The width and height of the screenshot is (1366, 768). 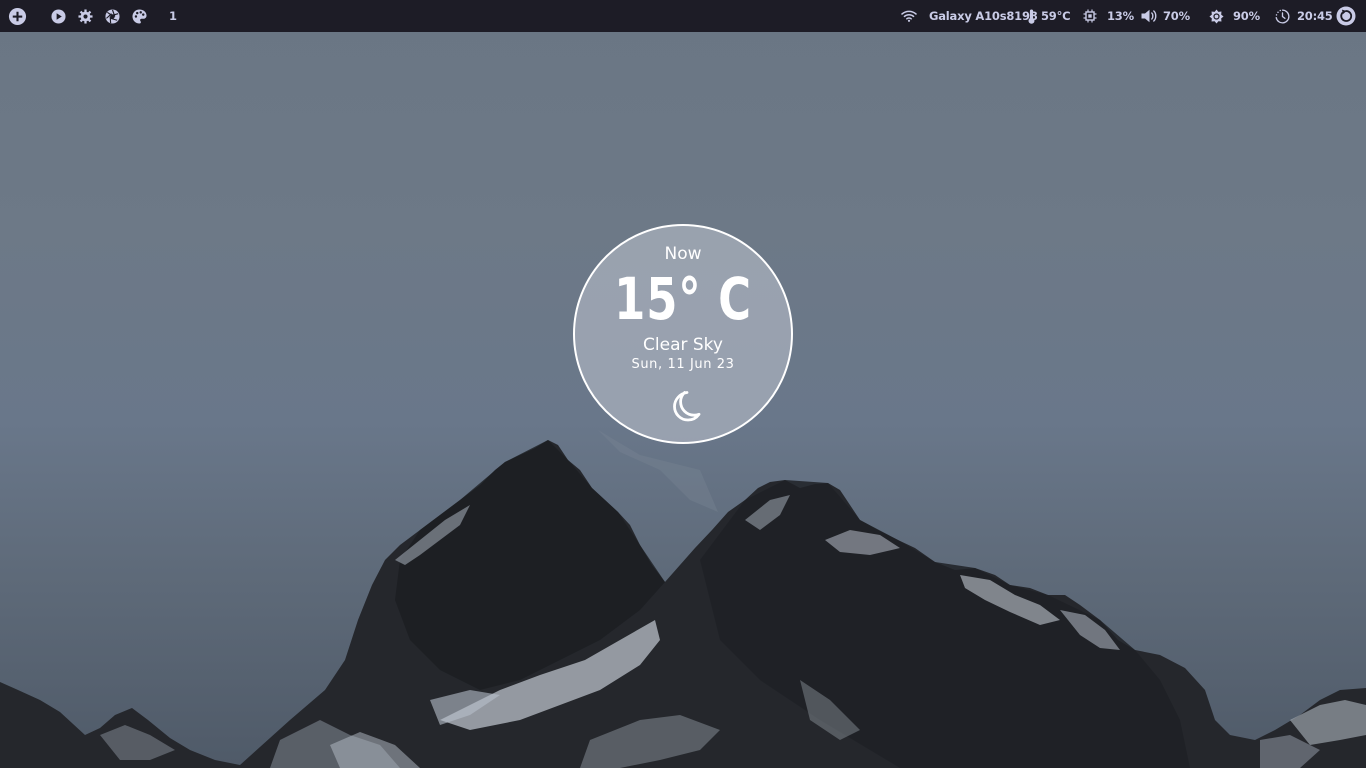 I want to click on cpu-temperature: 59°C, so click(x=1049, y=16).